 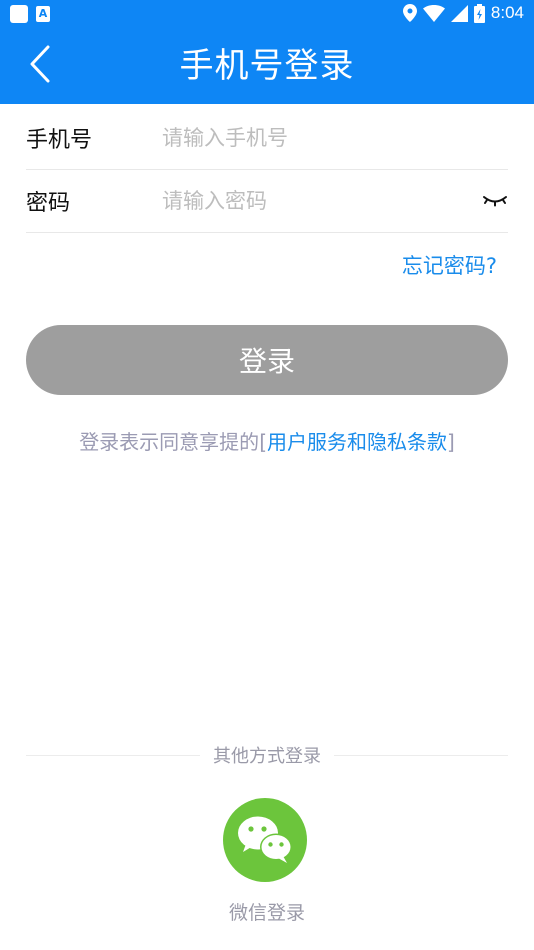 I want to click on wechat-icon, so click(x=265, y=839).